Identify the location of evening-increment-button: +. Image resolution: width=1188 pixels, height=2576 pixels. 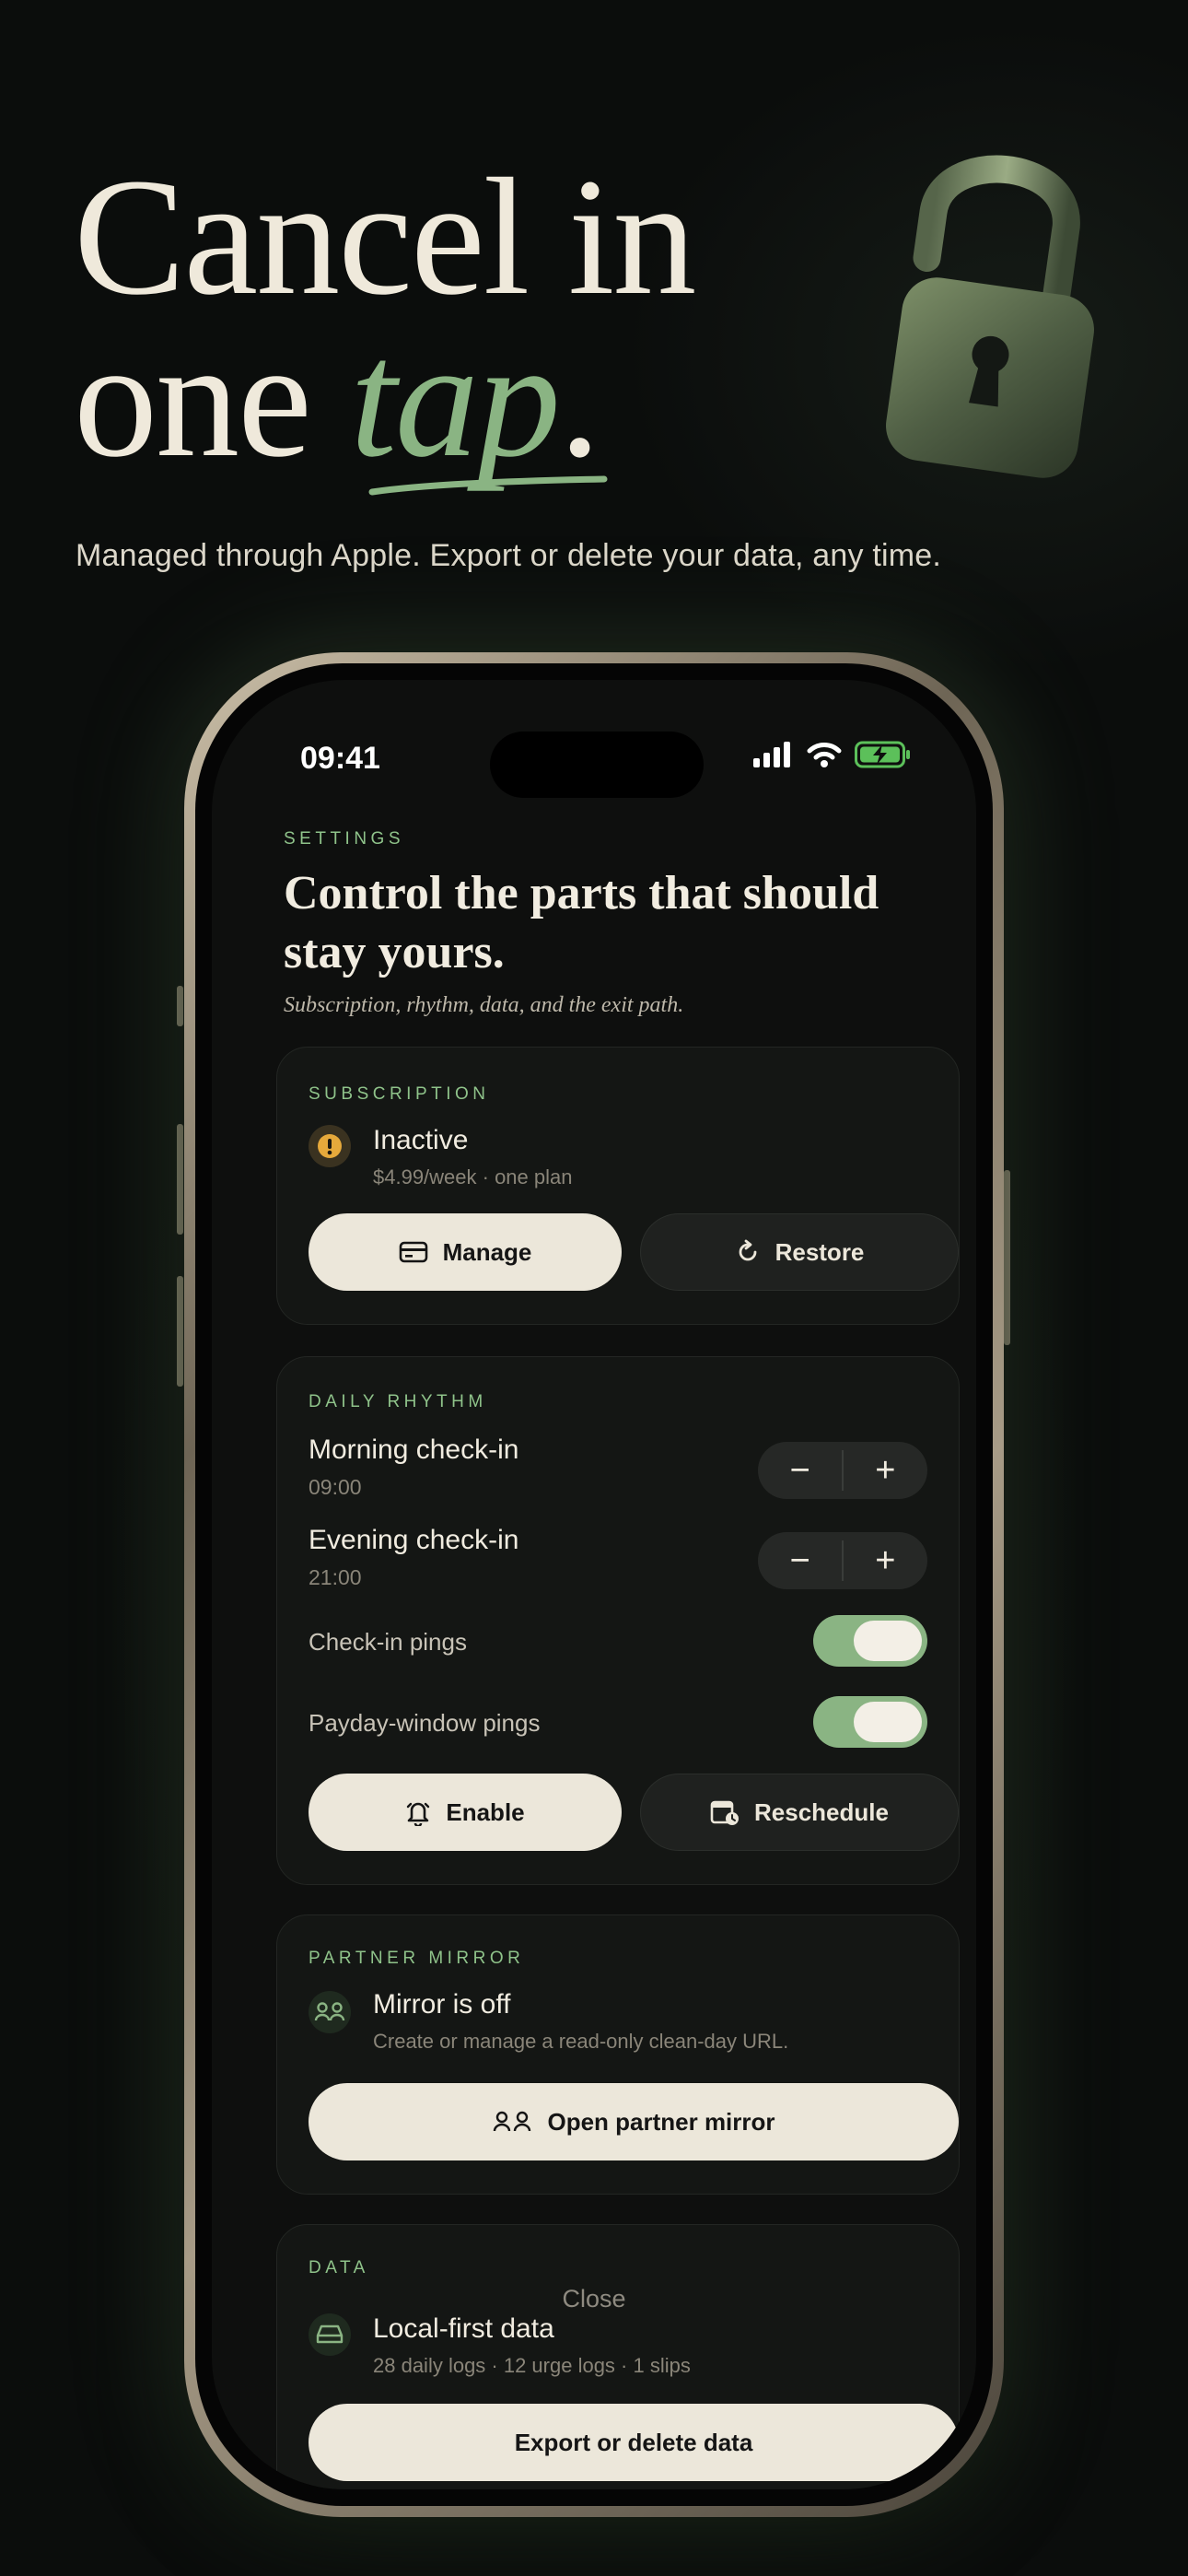
(886, 1560).